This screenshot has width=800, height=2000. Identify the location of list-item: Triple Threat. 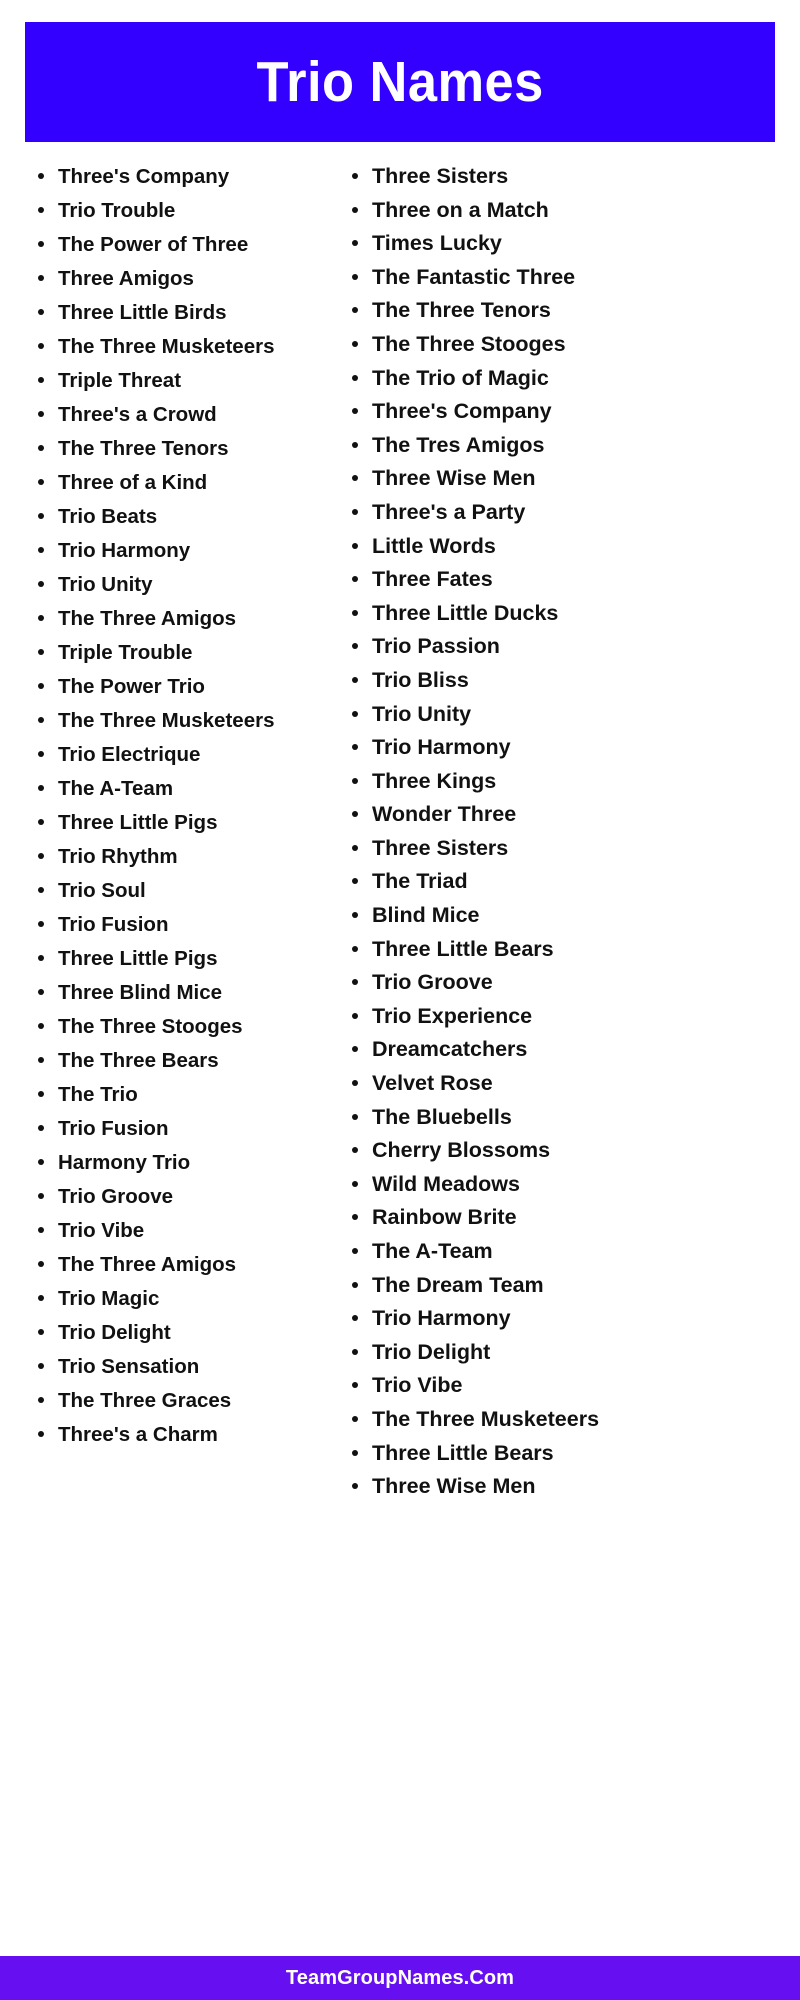
(164, 381).